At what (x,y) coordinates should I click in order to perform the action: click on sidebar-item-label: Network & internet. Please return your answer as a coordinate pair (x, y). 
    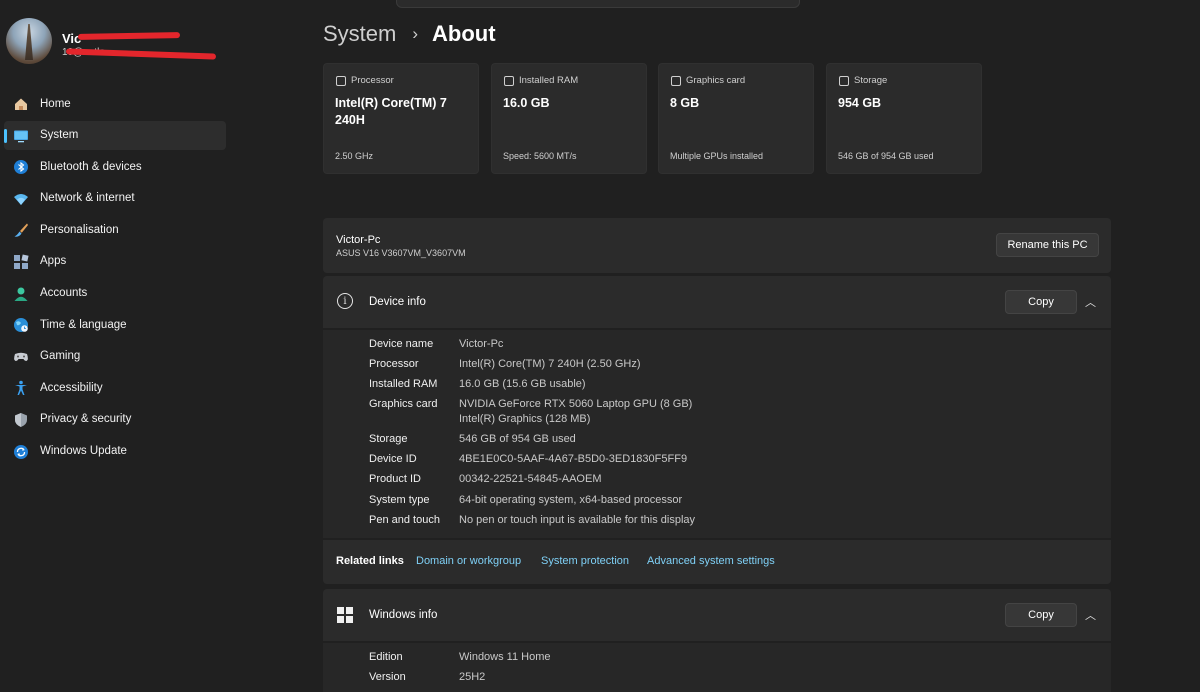
    Looking at the image, I should click on (87, 198).